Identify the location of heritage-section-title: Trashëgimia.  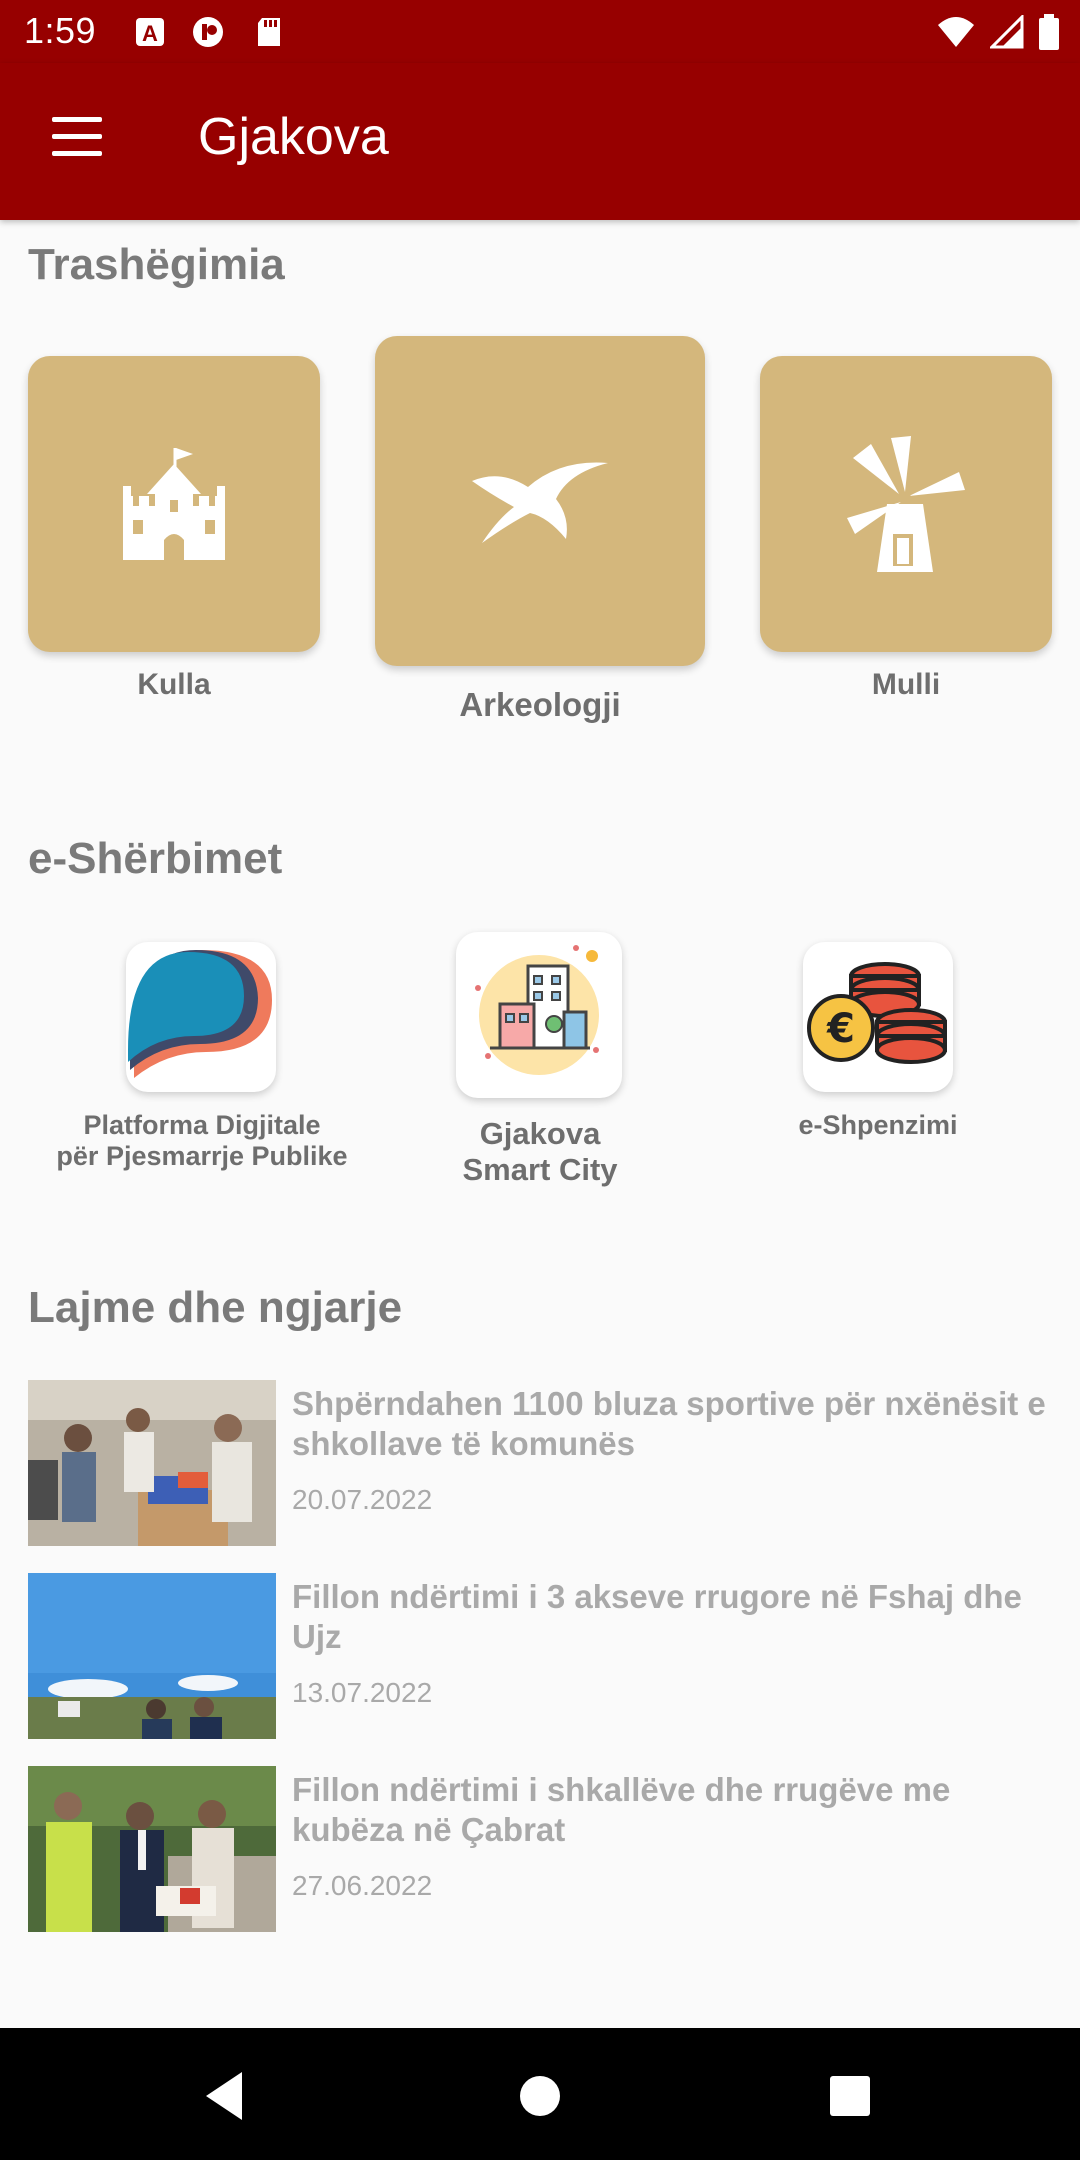
(156, 264).